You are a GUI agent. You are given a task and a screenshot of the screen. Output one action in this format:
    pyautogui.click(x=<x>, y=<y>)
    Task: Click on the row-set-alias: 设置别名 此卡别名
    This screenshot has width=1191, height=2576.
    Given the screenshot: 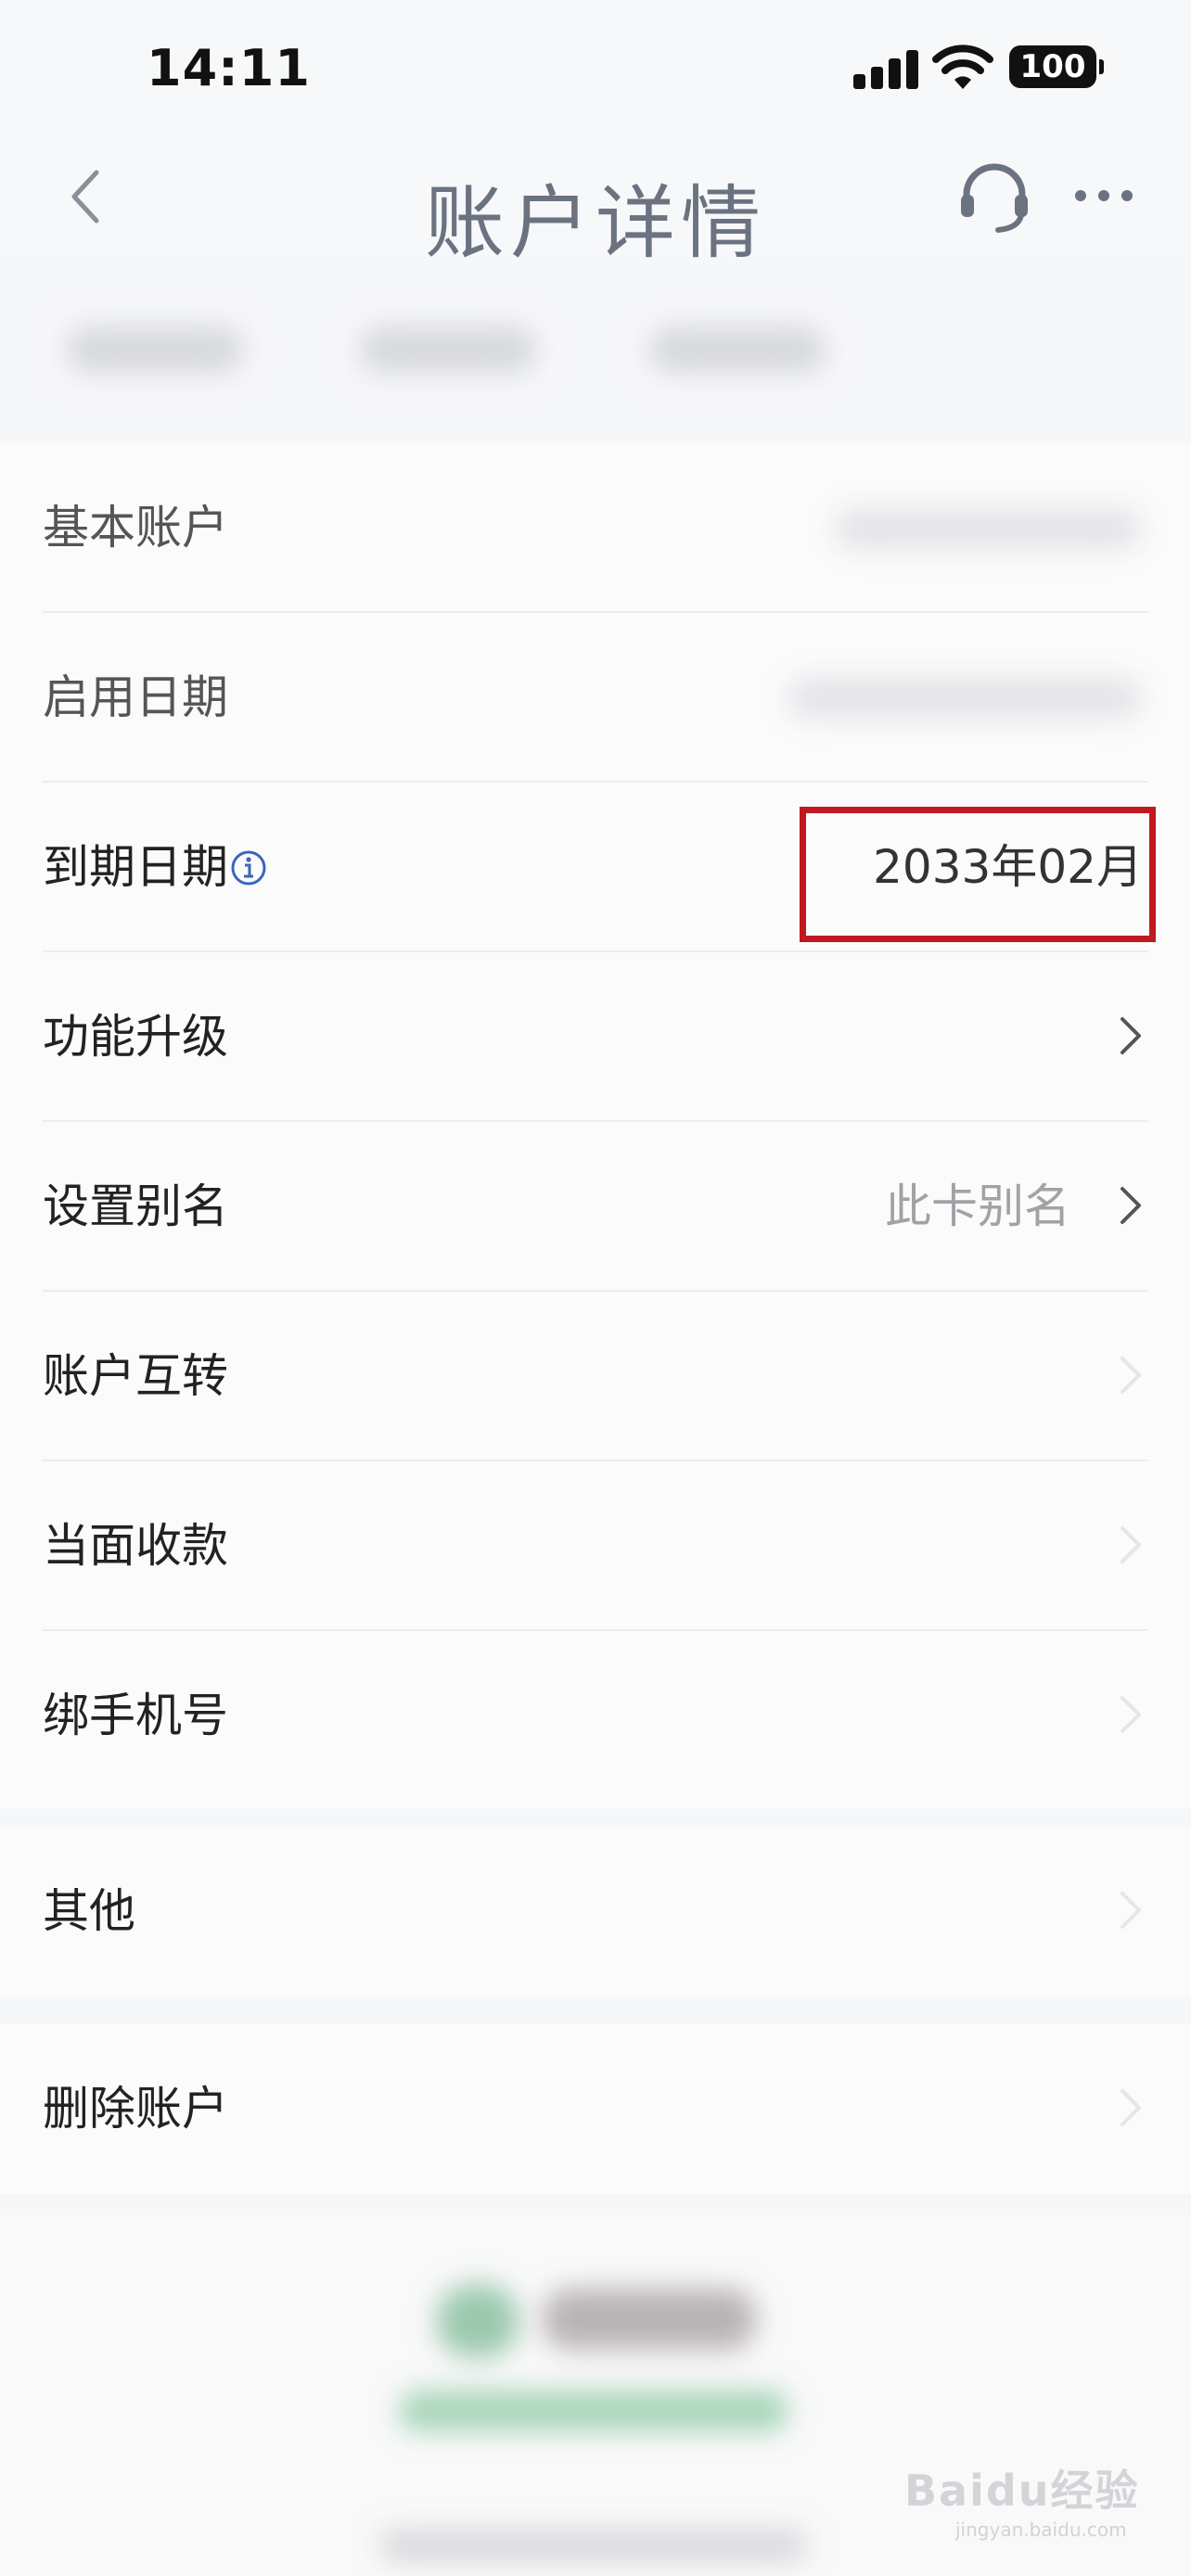 What is the action you would take?
    pyautogui.click(x=595, y=1207)
    